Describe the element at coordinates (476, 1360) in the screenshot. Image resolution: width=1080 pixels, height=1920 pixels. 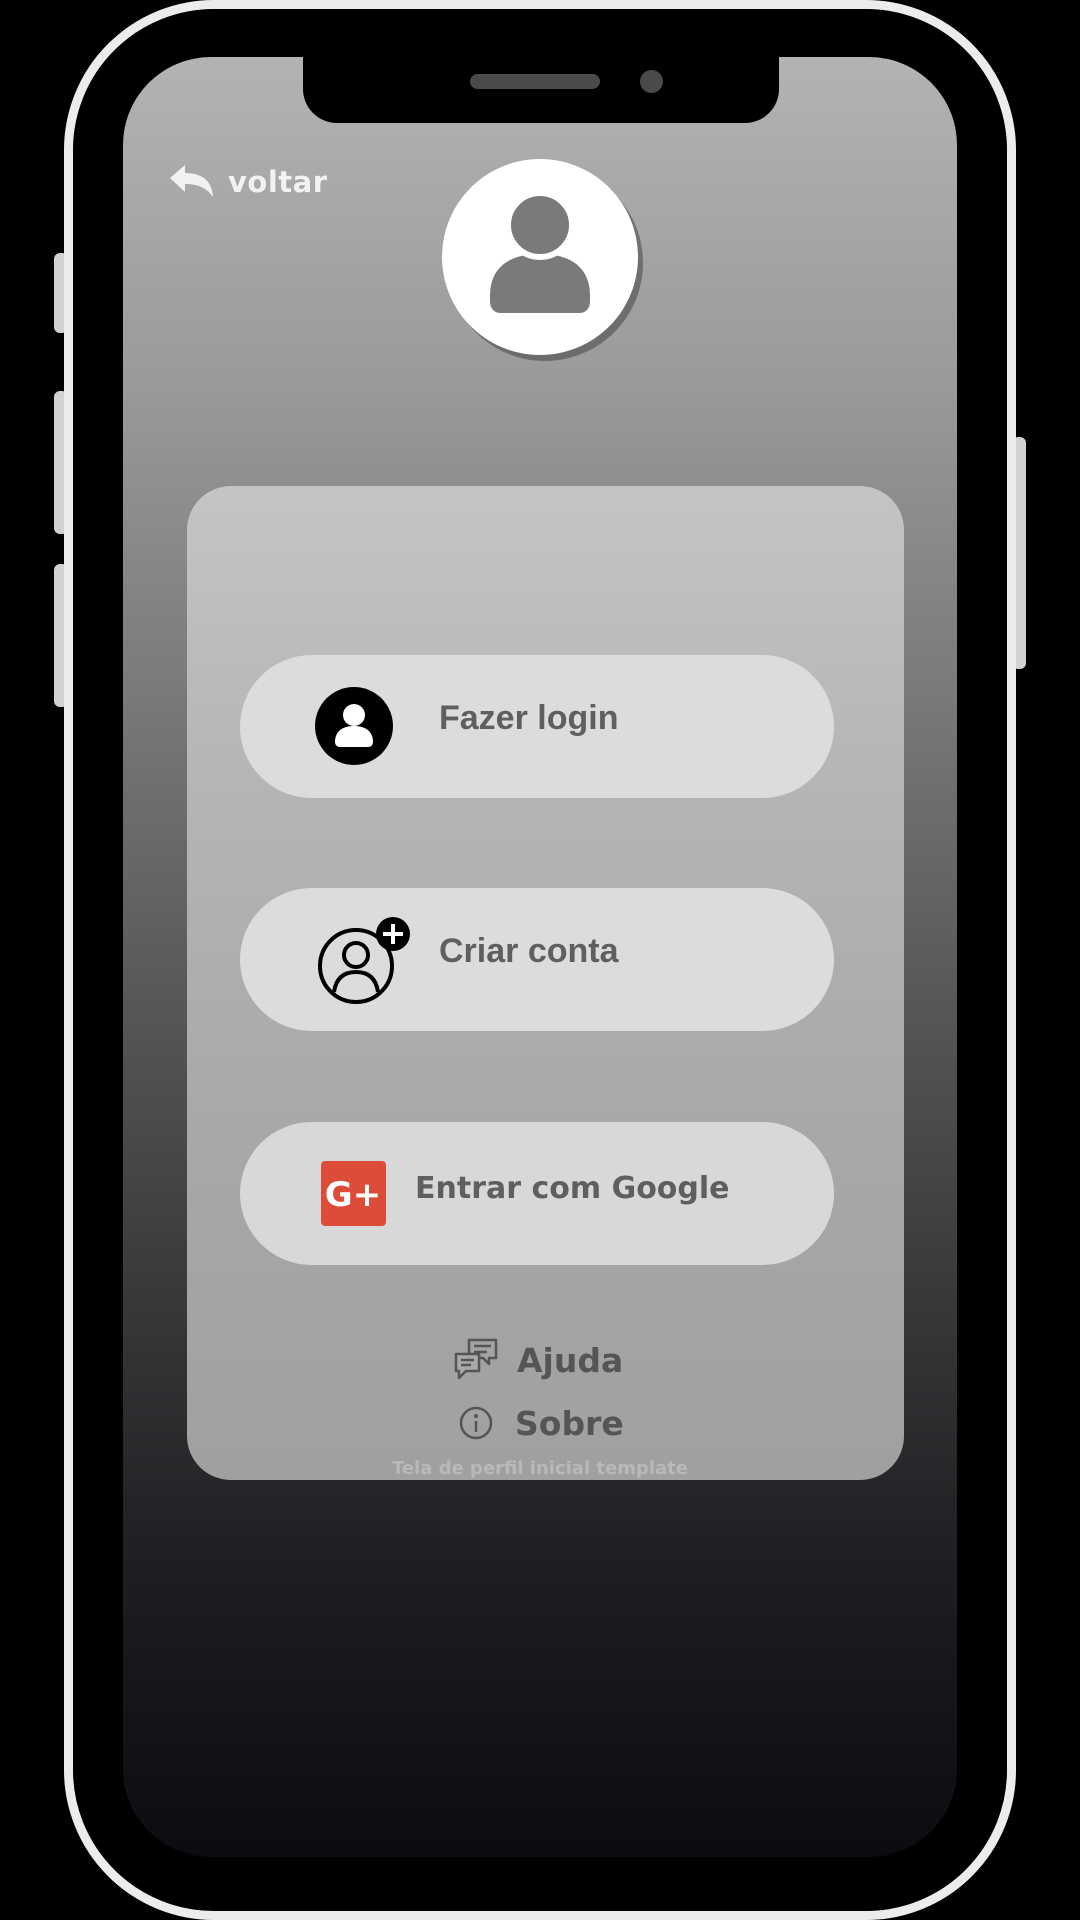
I see `chat-bubbles-icon` at that location.